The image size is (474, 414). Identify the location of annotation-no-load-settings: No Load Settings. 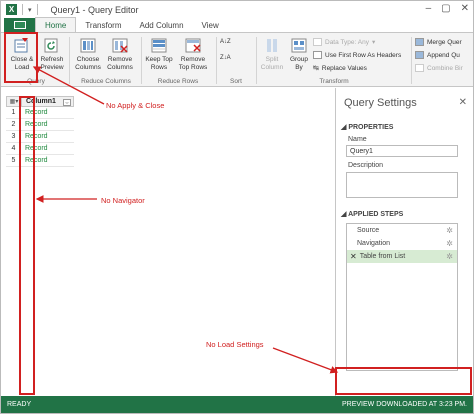
(235, 344).